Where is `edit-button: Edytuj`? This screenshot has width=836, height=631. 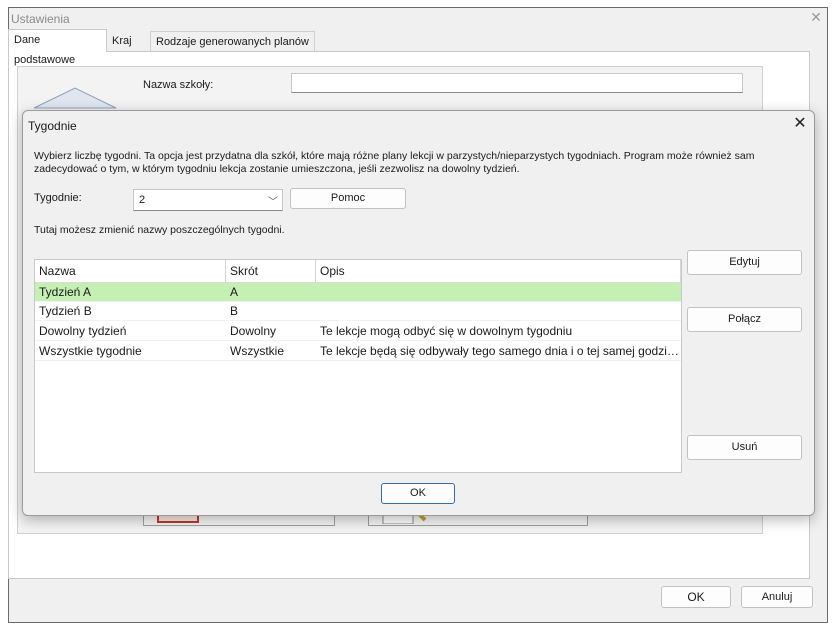 edit-button: Edytuj is located at coordinates (744, 262).